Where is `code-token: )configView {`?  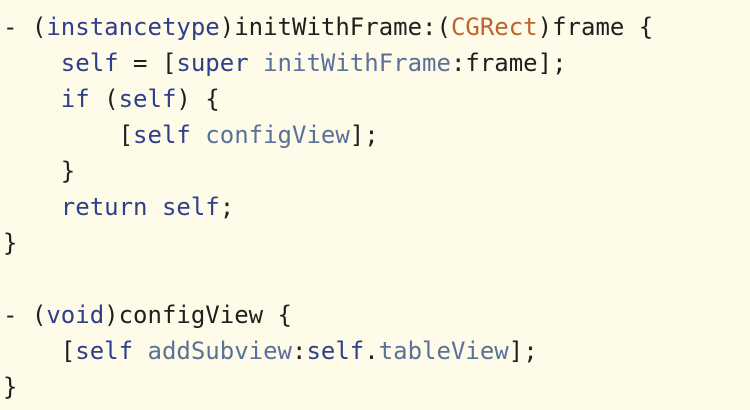
code-token: )configView { is located at coordinates (198, 315).